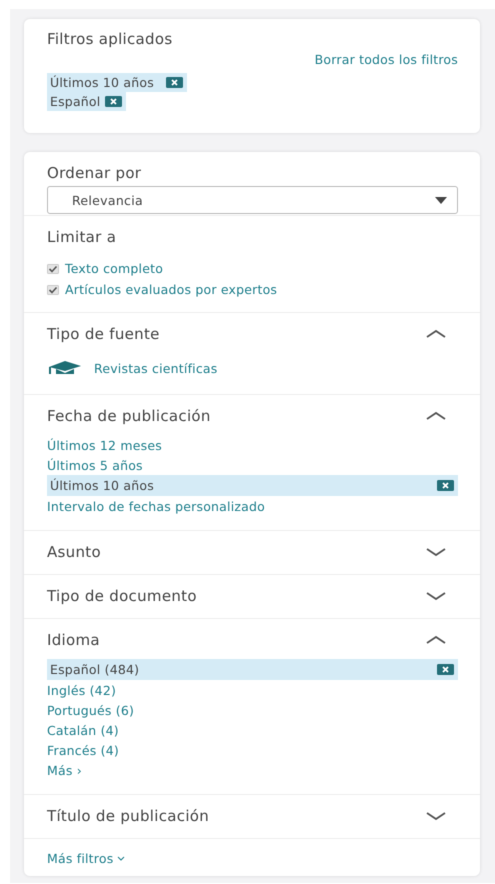 This screenshot has height=884, width=495. What do you see at coordinates (86, 853) in the screenshot?
I see `more-filters-link: Más filtros` at bounding box center [86, 853].